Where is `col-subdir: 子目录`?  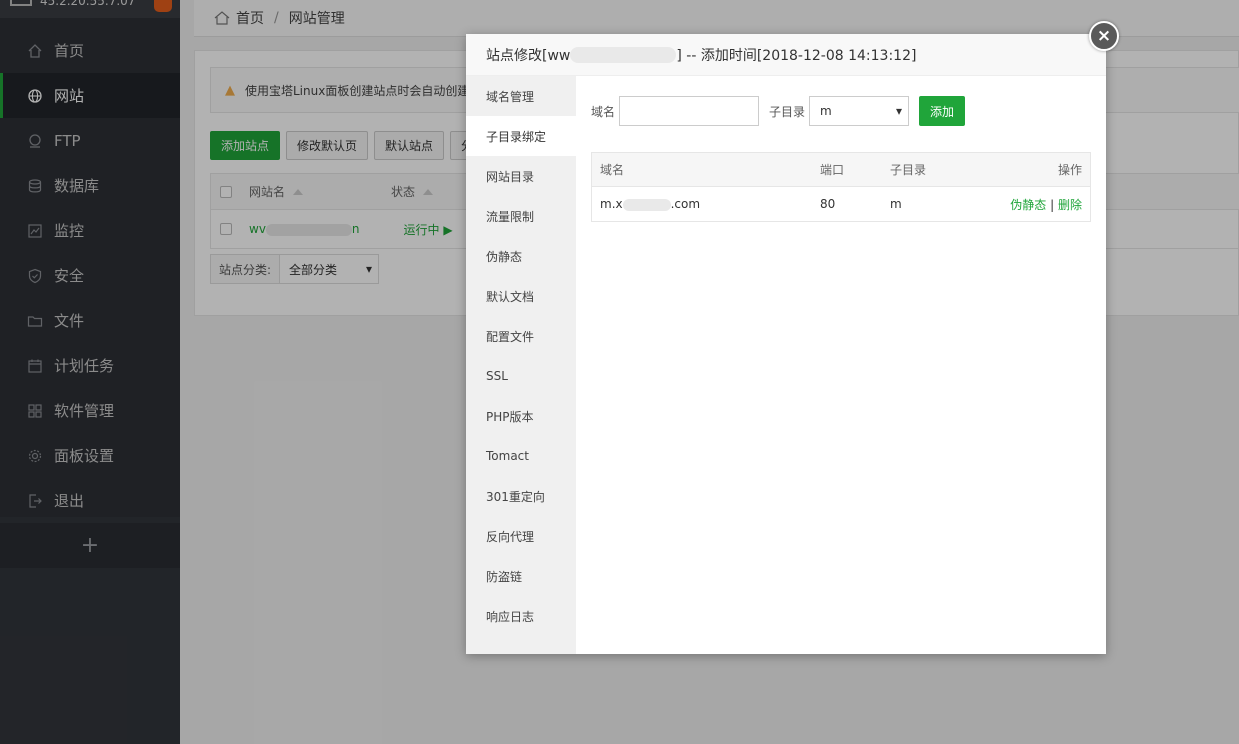 col-subdir: 子目录 is located at coordinates (908, 170).